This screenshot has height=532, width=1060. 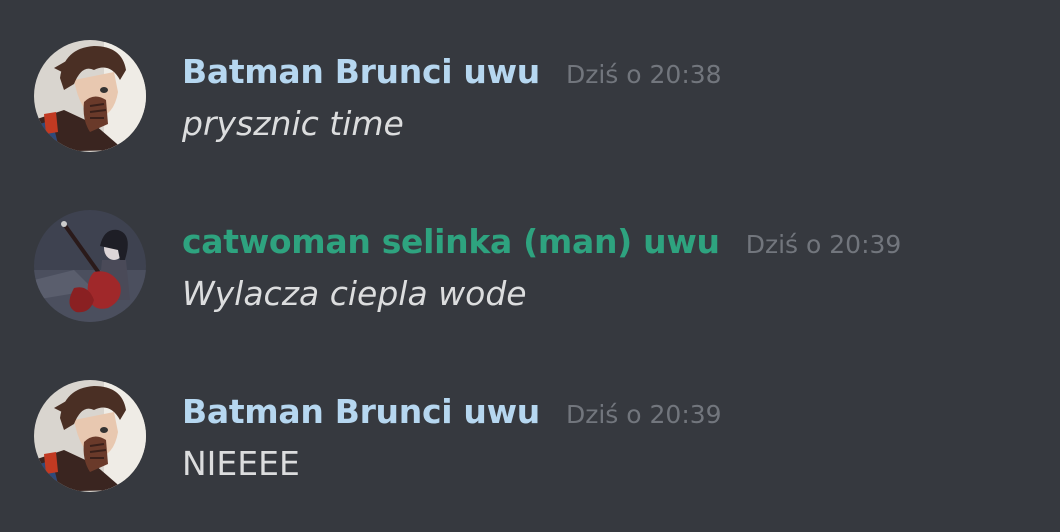 I want to click on message-header: Batman Brunci uwu Dziś o 20:39, so click(x=452, y=411).